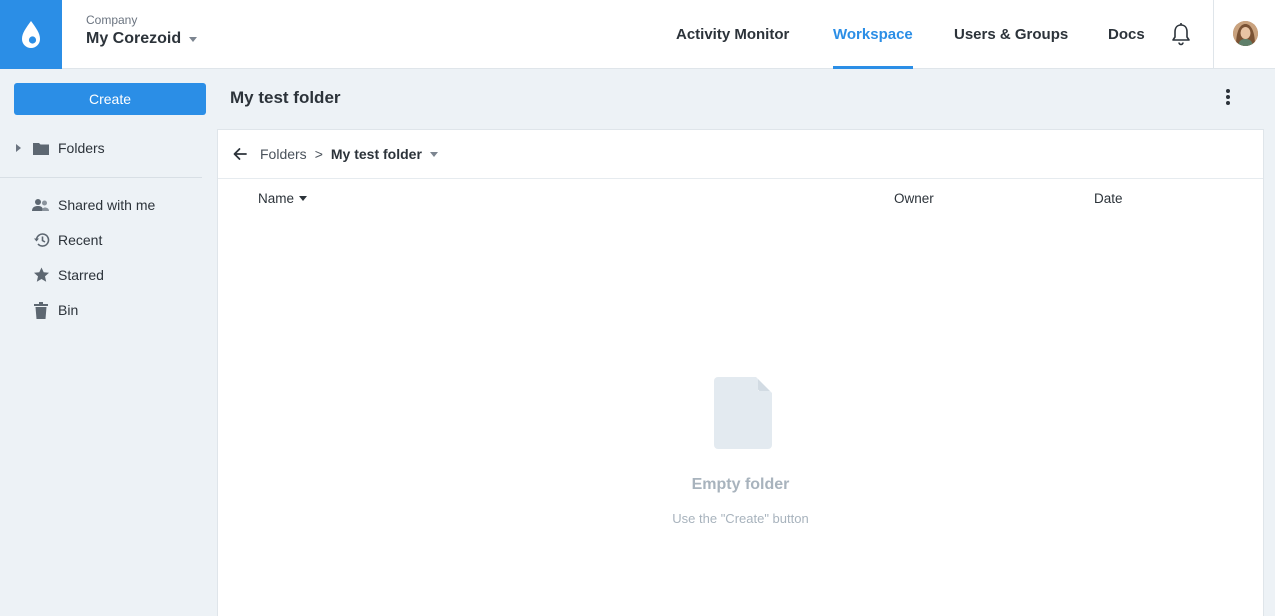 This screenshot has height=616, width=1275. I want to click on nav-label: Users & Groups, so click(1011, 34).